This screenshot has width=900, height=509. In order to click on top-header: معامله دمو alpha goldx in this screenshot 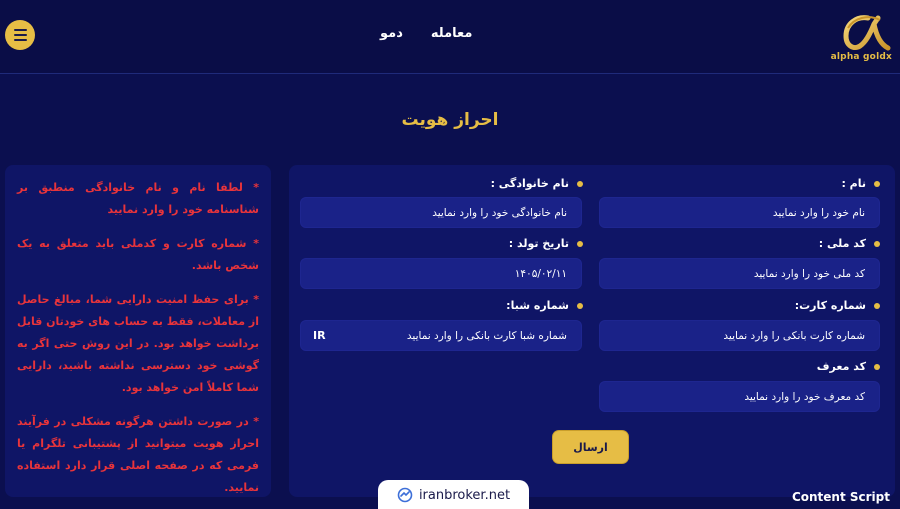, I will do `click(450, 37)`.